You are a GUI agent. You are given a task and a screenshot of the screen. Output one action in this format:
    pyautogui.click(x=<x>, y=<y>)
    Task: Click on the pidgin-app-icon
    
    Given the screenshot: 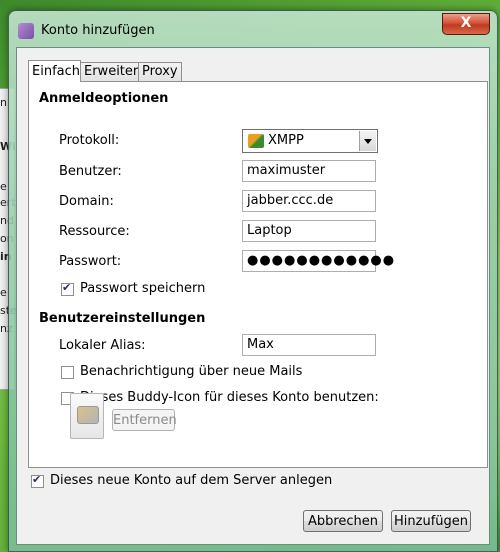 What is the action you would take?
    pyautogui.click(x=26, y=31)
    